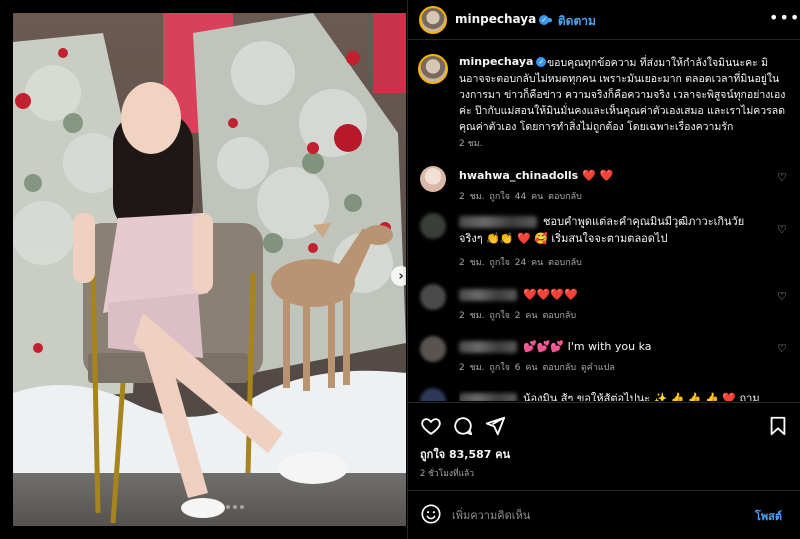 Image resolution: width=800 pixels, height=539 pixels. I want to click on emoji-icon, so click(431, 514).